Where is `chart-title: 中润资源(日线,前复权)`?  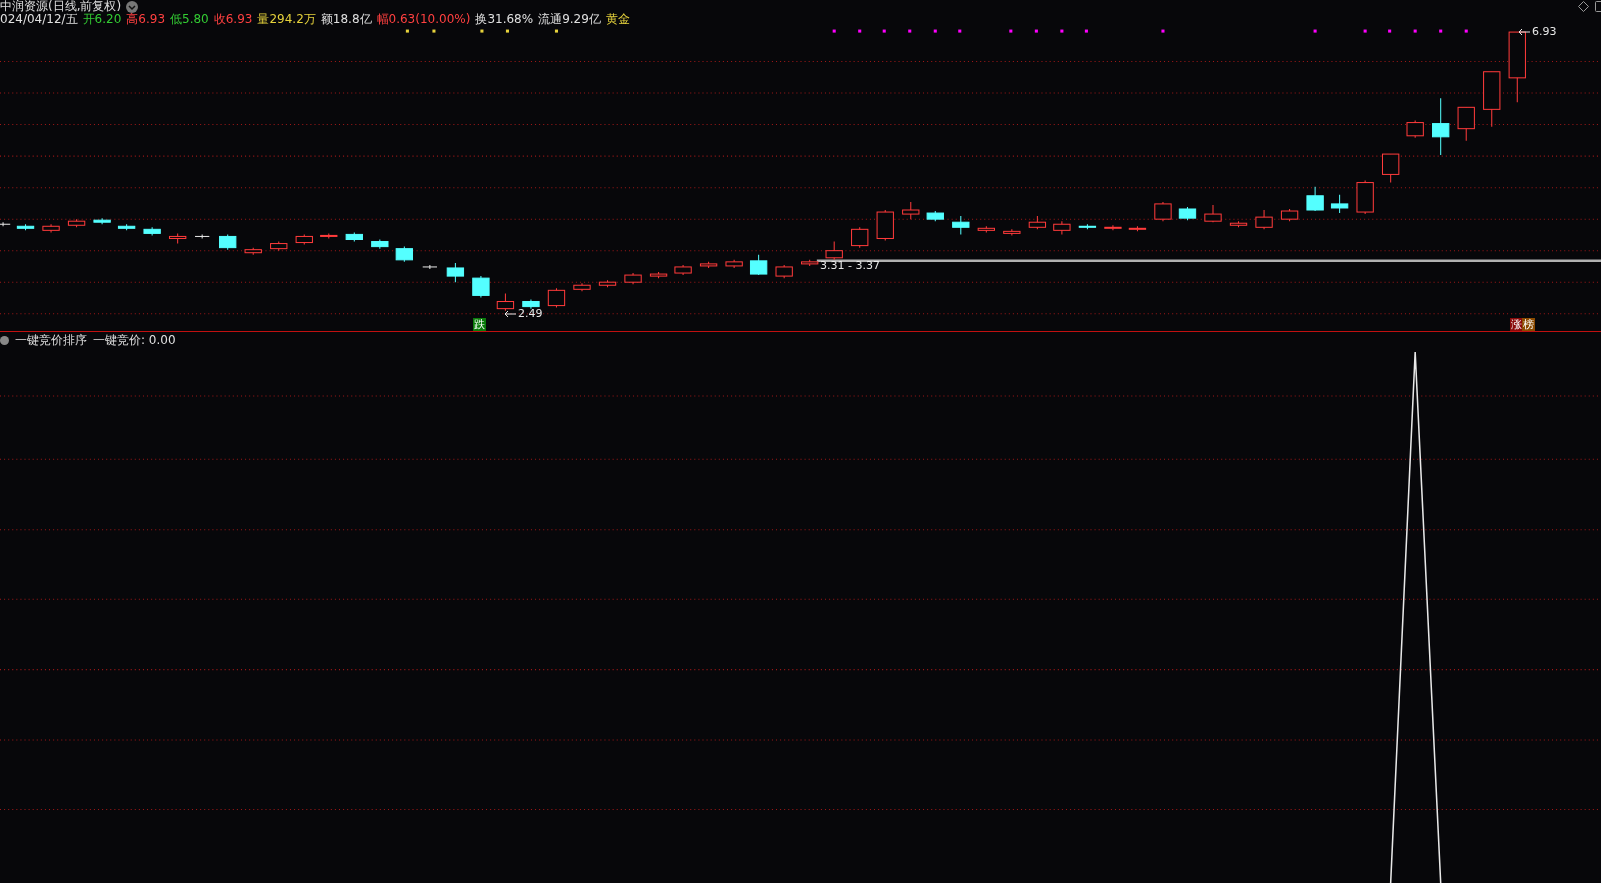 chart-title: 中润资源(日线,前复权) is located at coordinates (61, 6).